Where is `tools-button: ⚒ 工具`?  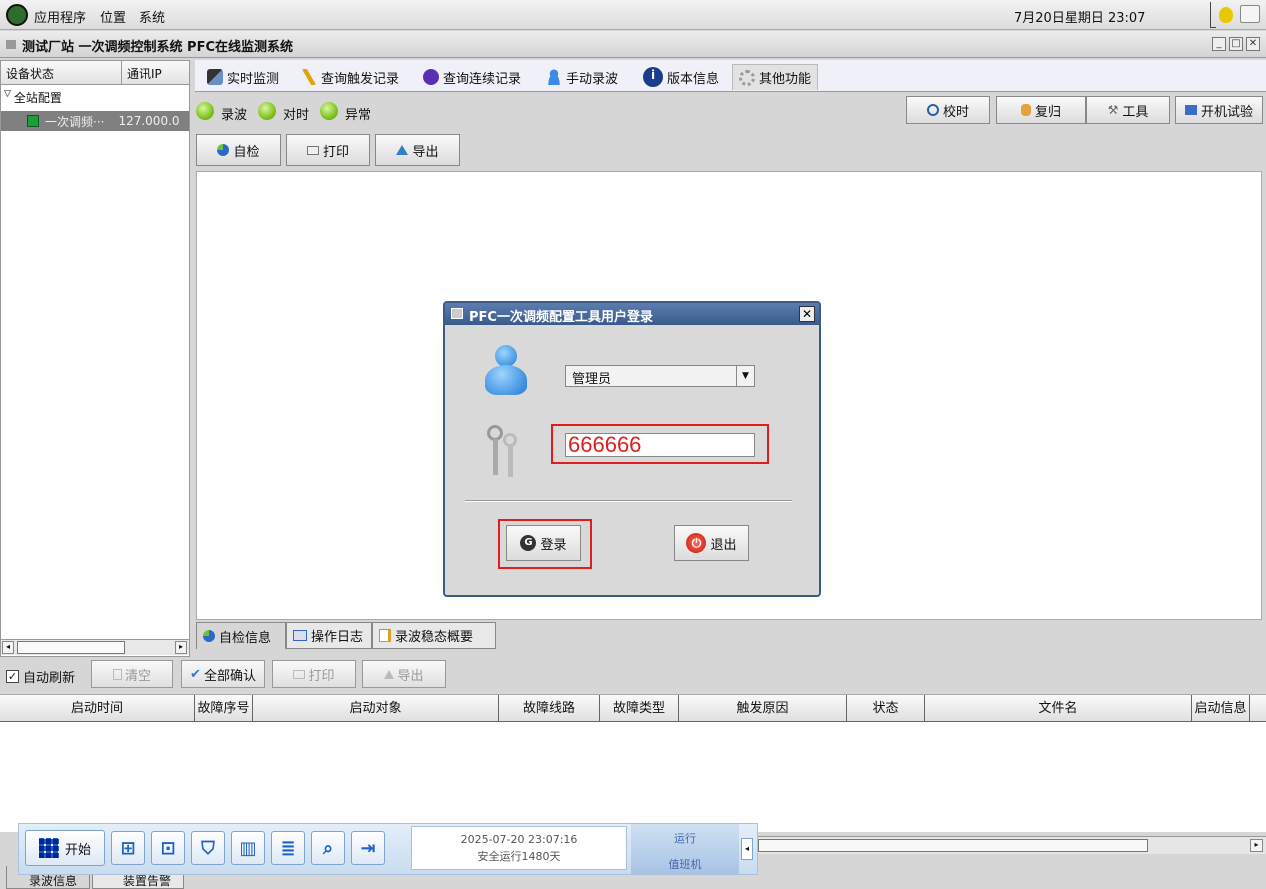
tools-button: ⚒ 工具 is located at coordinates (1128, 110).